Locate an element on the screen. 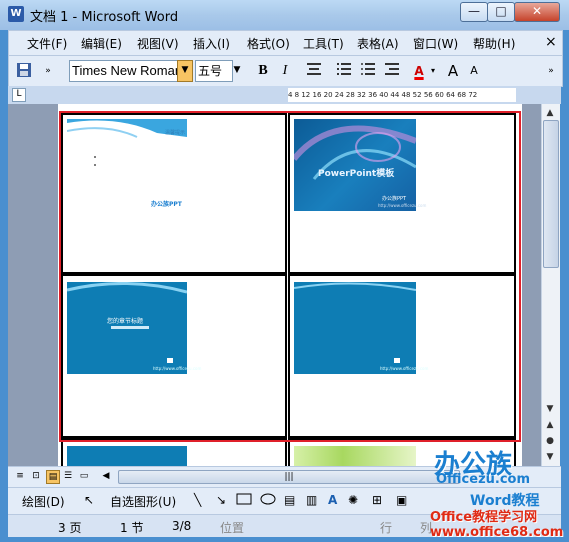 Image resolution: width=569 pixels, height=542 pixels. status-section: 1 节 is located at coordinates (132, 528).